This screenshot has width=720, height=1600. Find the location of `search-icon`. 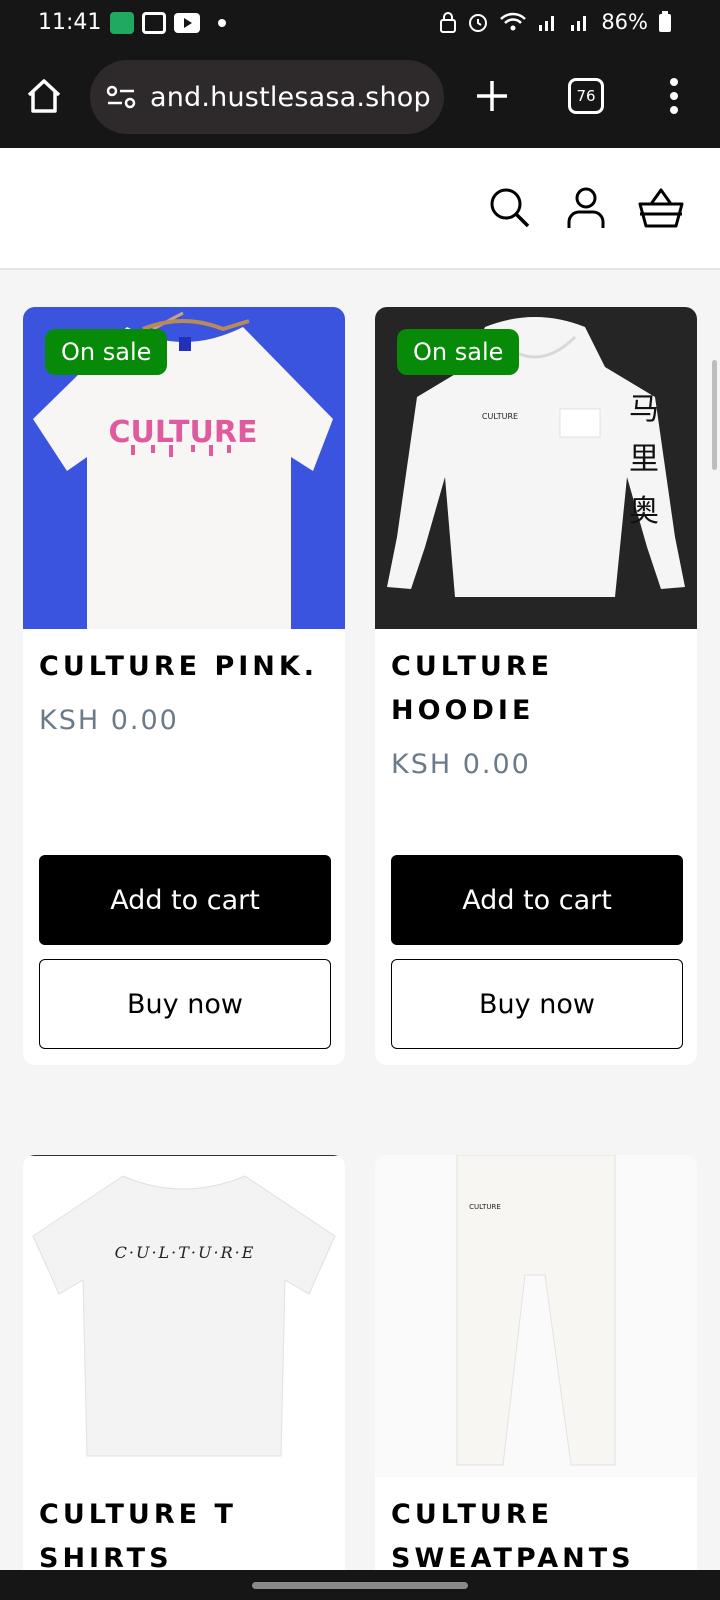

search-icon is located at coordinates (510, 208).